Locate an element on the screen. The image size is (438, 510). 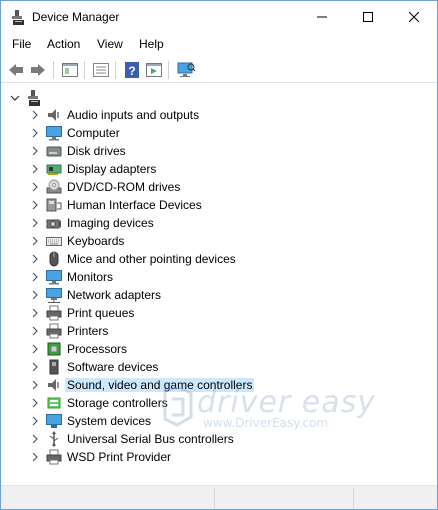
tree-item-label: Keyboards is located at coordinates (96, 241).